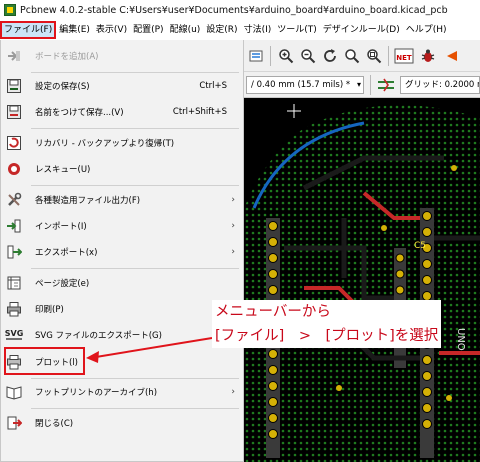  Describe the element at coordinates (149, 350) in the screenshot. I see `callout-arrow` at that location.